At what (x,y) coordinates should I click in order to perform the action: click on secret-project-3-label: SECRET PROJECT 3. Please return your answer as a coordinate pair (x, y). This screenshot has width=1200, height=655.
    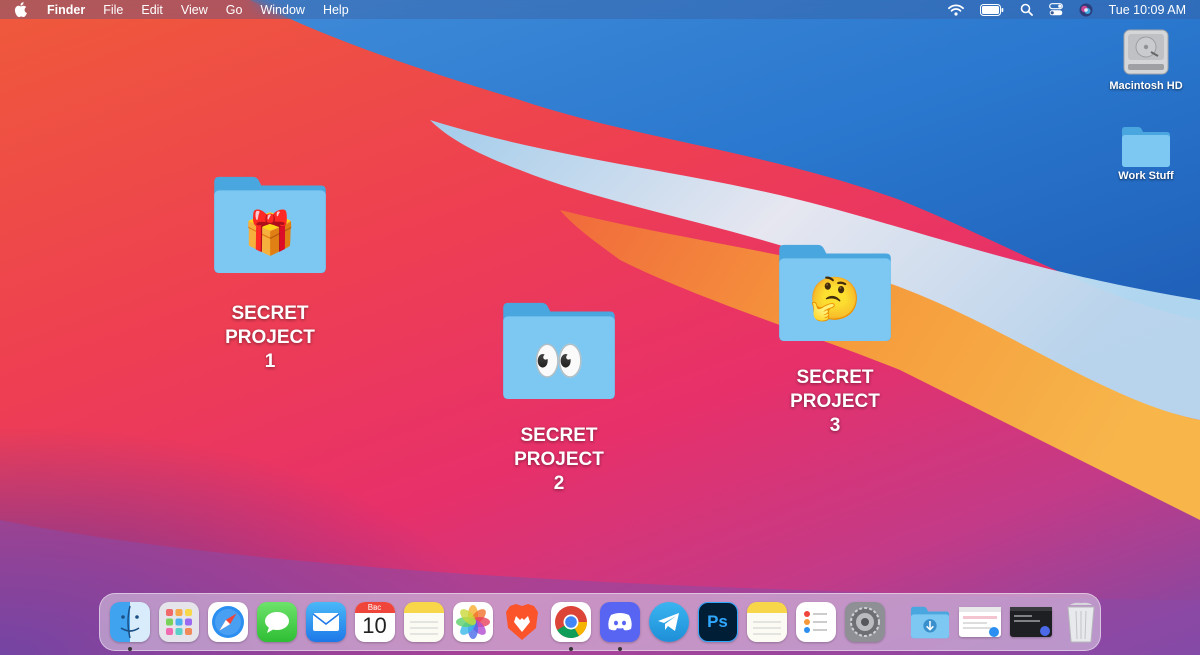
    Looking at the image, I should click on (835, 402).